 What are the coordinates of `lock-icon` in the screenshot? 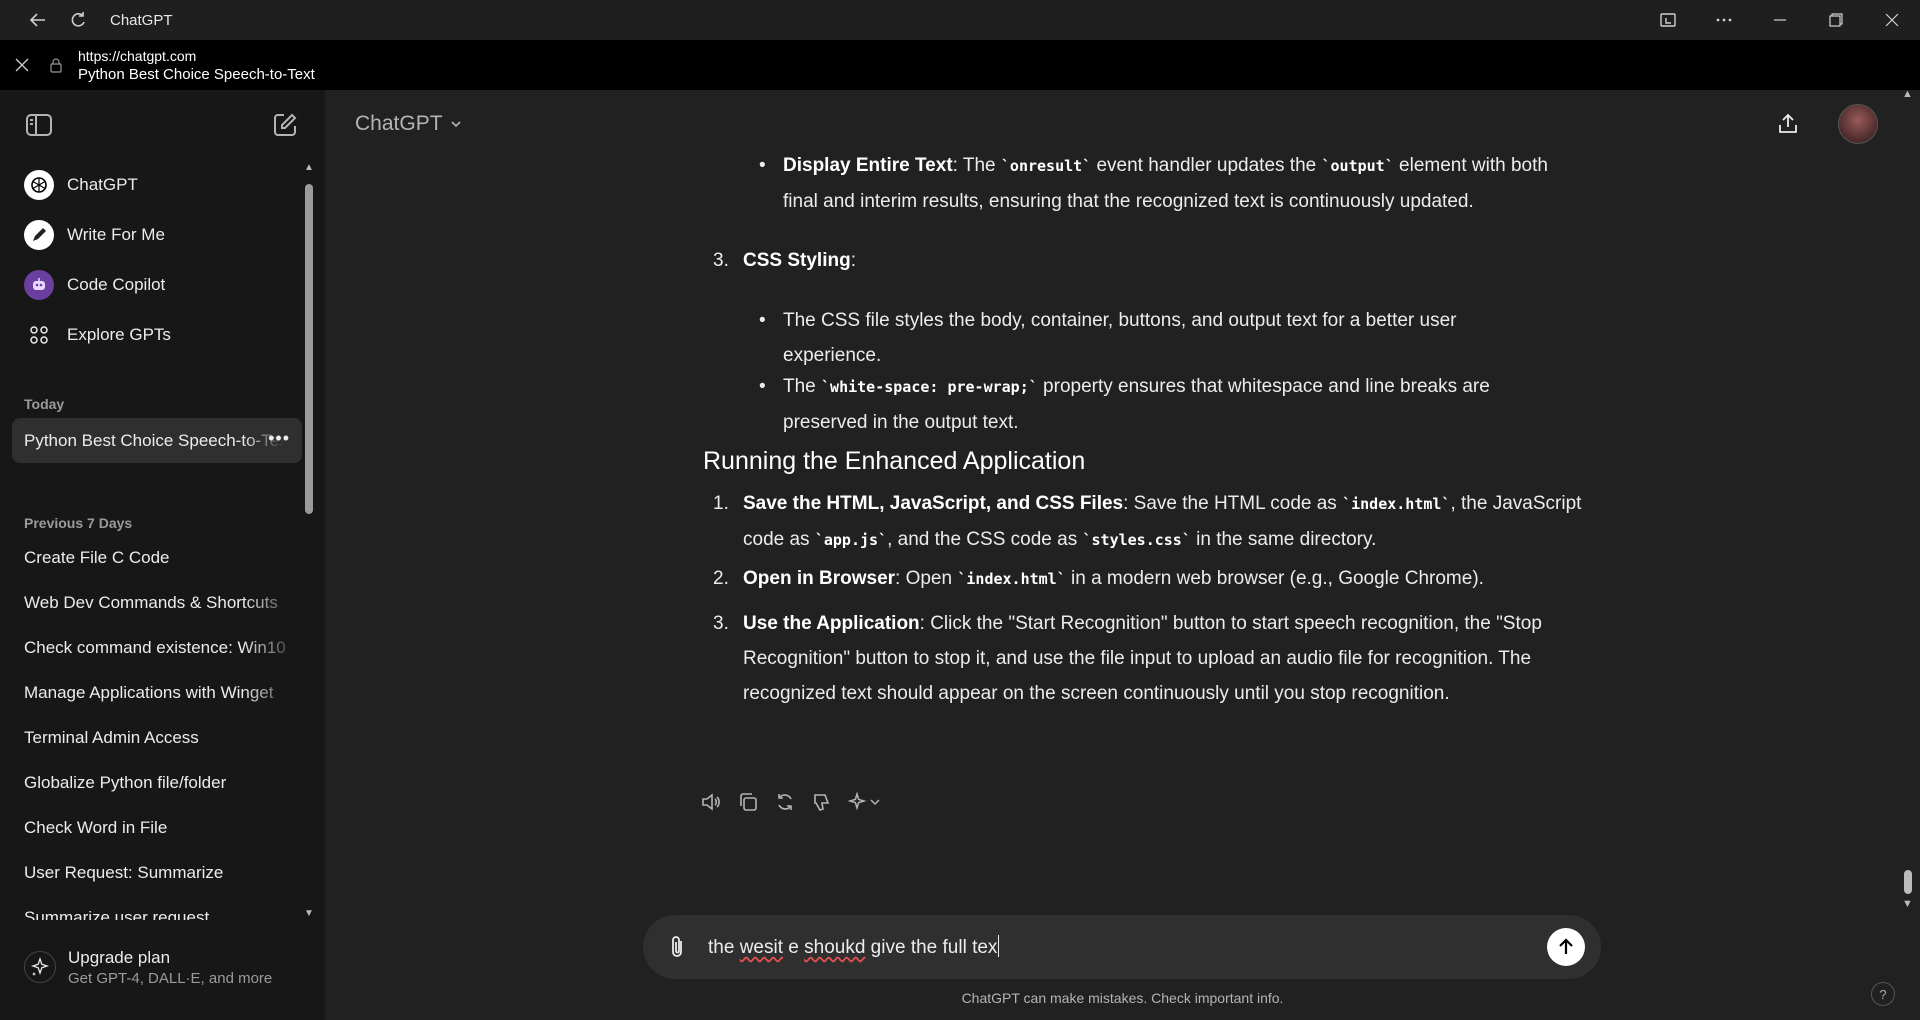 It's located at (56, 65).